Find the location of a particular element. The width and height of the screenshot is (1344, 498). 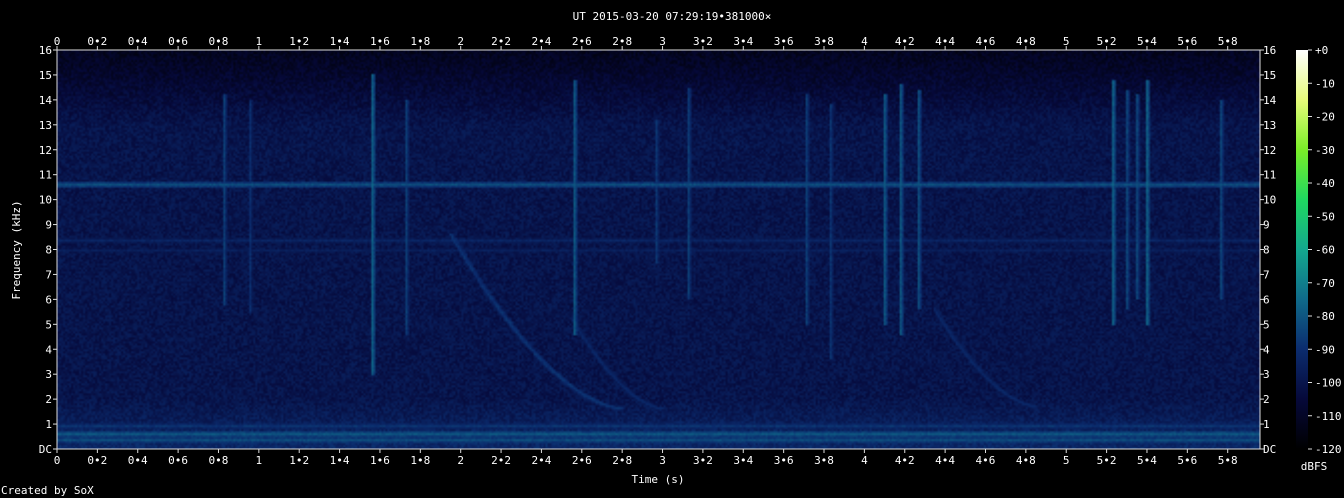

x-tick-label: 0•4 is located at coordinates (138, 460).